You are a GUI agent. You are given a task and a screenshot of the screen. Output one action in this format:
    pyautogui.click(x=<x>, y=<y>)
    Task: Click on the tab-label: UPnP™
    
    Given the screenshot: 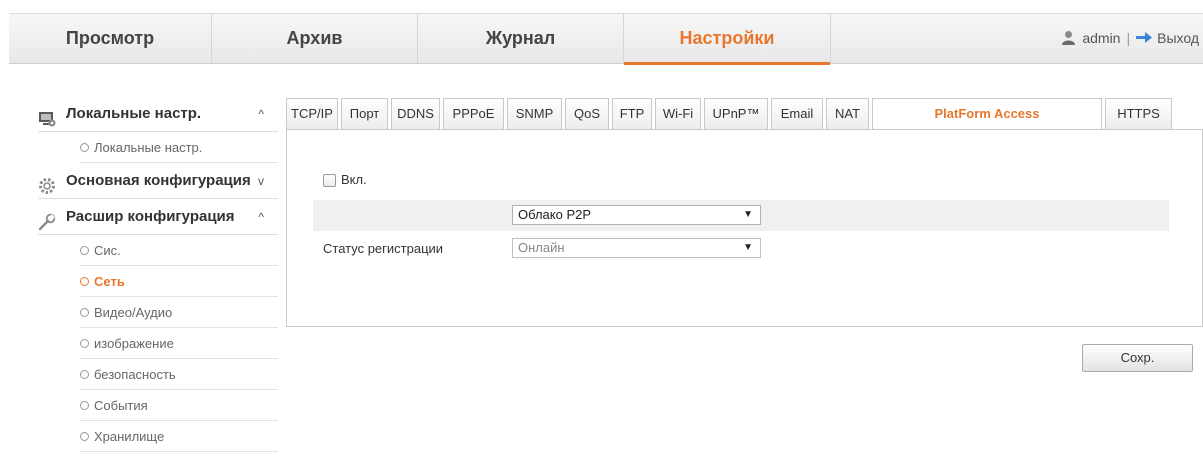 What is the action you would take?
    pyautogui.click(x=736, y=113)
    